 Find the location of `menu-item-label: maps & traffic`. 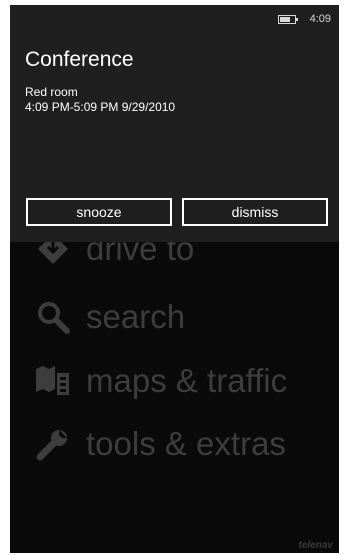

menu-item-label: maps & traffic is located at coordinates (187, 380).